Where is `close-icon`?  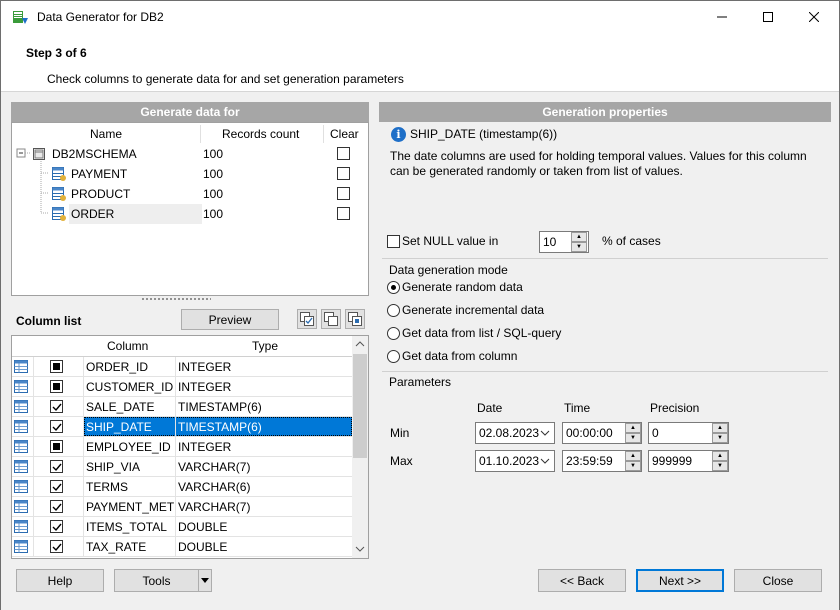
close-icon is located at coordinates (814, 17).